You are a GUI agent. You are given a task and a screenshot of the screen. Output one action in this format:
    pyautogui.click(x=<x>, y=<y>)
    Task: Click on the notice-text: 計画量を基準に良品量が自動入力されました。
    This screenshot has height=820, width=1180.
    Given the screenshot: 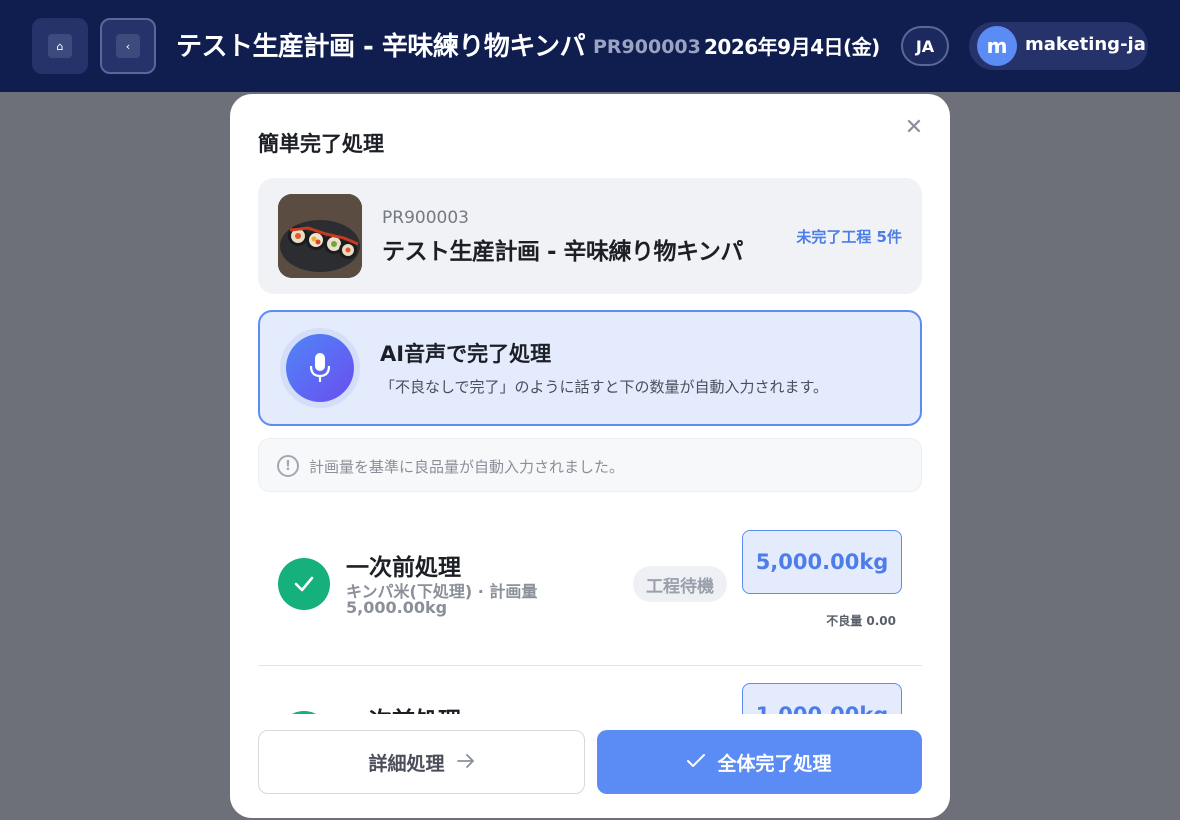 What is the action you would take?
    pyautogui.click(x=467, y=467)
    